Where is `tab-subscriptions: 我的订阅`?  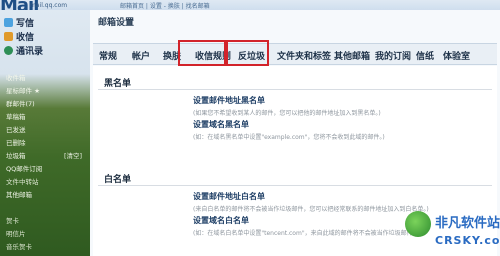
tab-subscriptions: 我的订阅 is located at coordinates (393, 55).